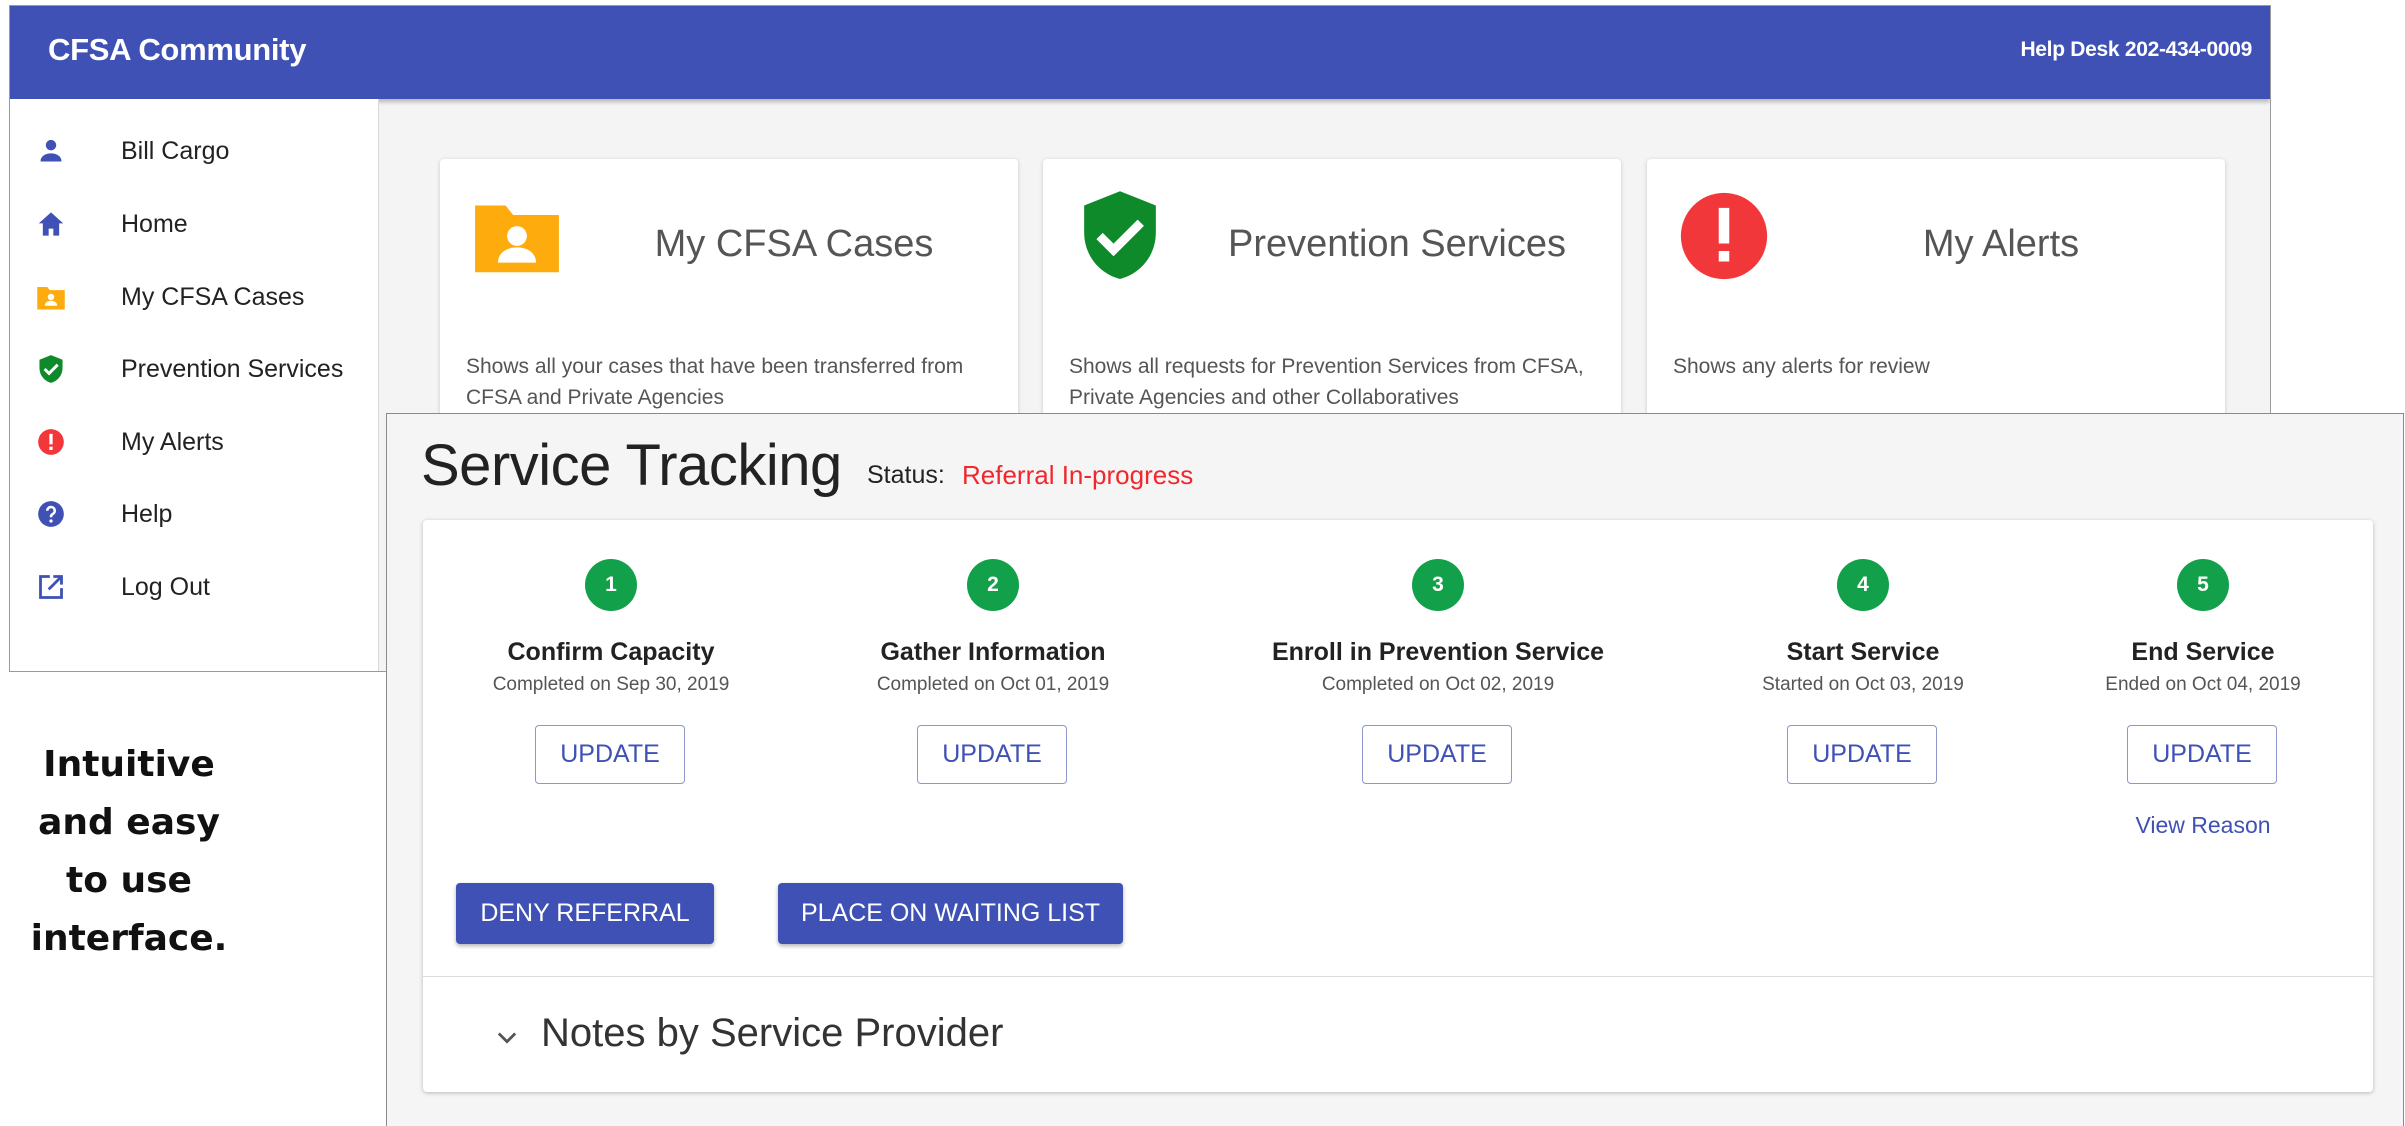 This screenshot has height=1126, width=2405. I want to click on sidebar-item-label: Home, so click(154, 223).